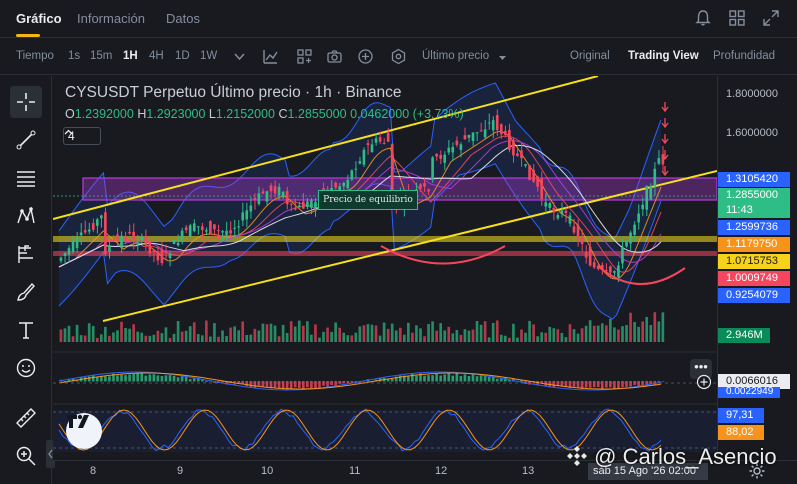 This screenshot has height=484, width=797. What do you see at coordinates (239, 56) in the screenshot?
I see `chevron-down-icon` at bounding box center [239, 56].